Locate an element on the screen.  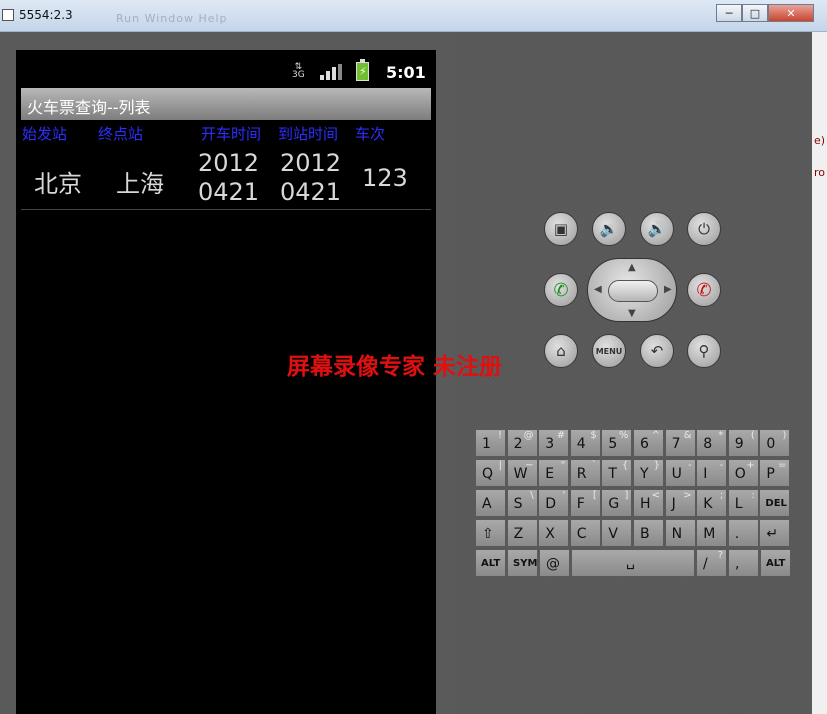
camera-button: ▣ is located at coordinates (561, 229).